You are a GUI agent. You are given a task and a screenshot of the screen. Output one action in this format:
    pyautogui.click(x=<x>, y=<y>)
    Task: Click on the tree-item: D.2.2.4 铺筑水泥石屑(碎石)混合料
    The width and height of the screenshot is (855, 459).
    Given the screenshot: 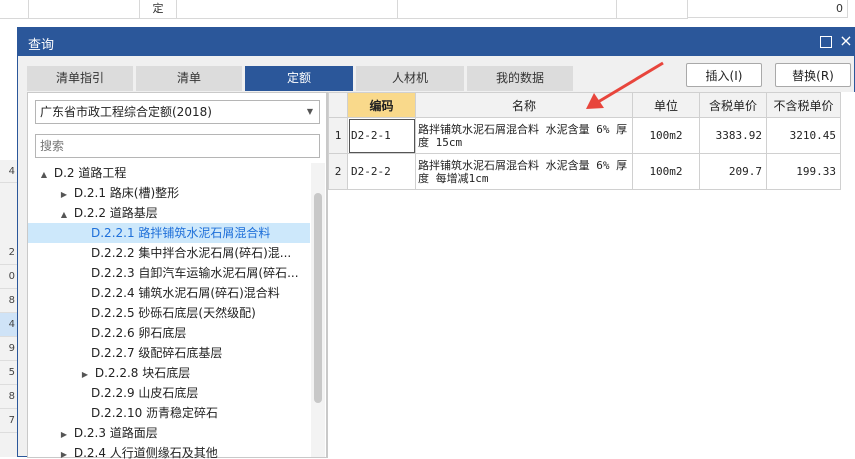 What is the action you would take?
    pyautogui.click(x=185, y=293)
    